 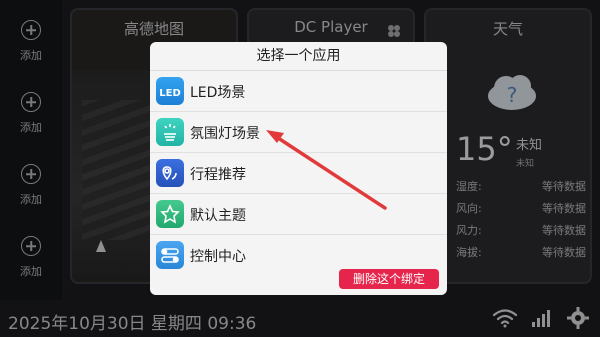 What do you see at coordinates (225, 134) in the screenshot?
I see `app-label: 氛围灯场景` at bounding box center [225, 134].